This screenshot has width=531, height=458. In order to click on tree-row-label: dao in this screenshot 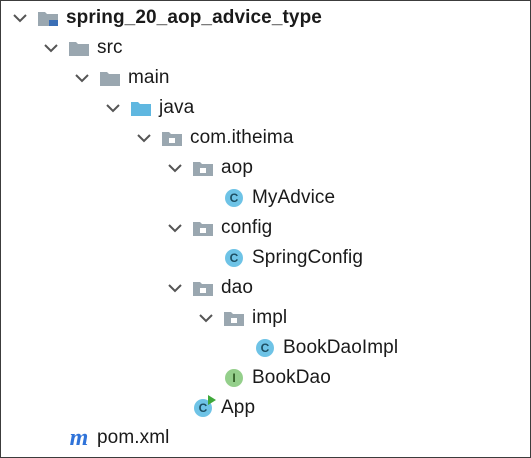, I will do `click(237, 287)`.